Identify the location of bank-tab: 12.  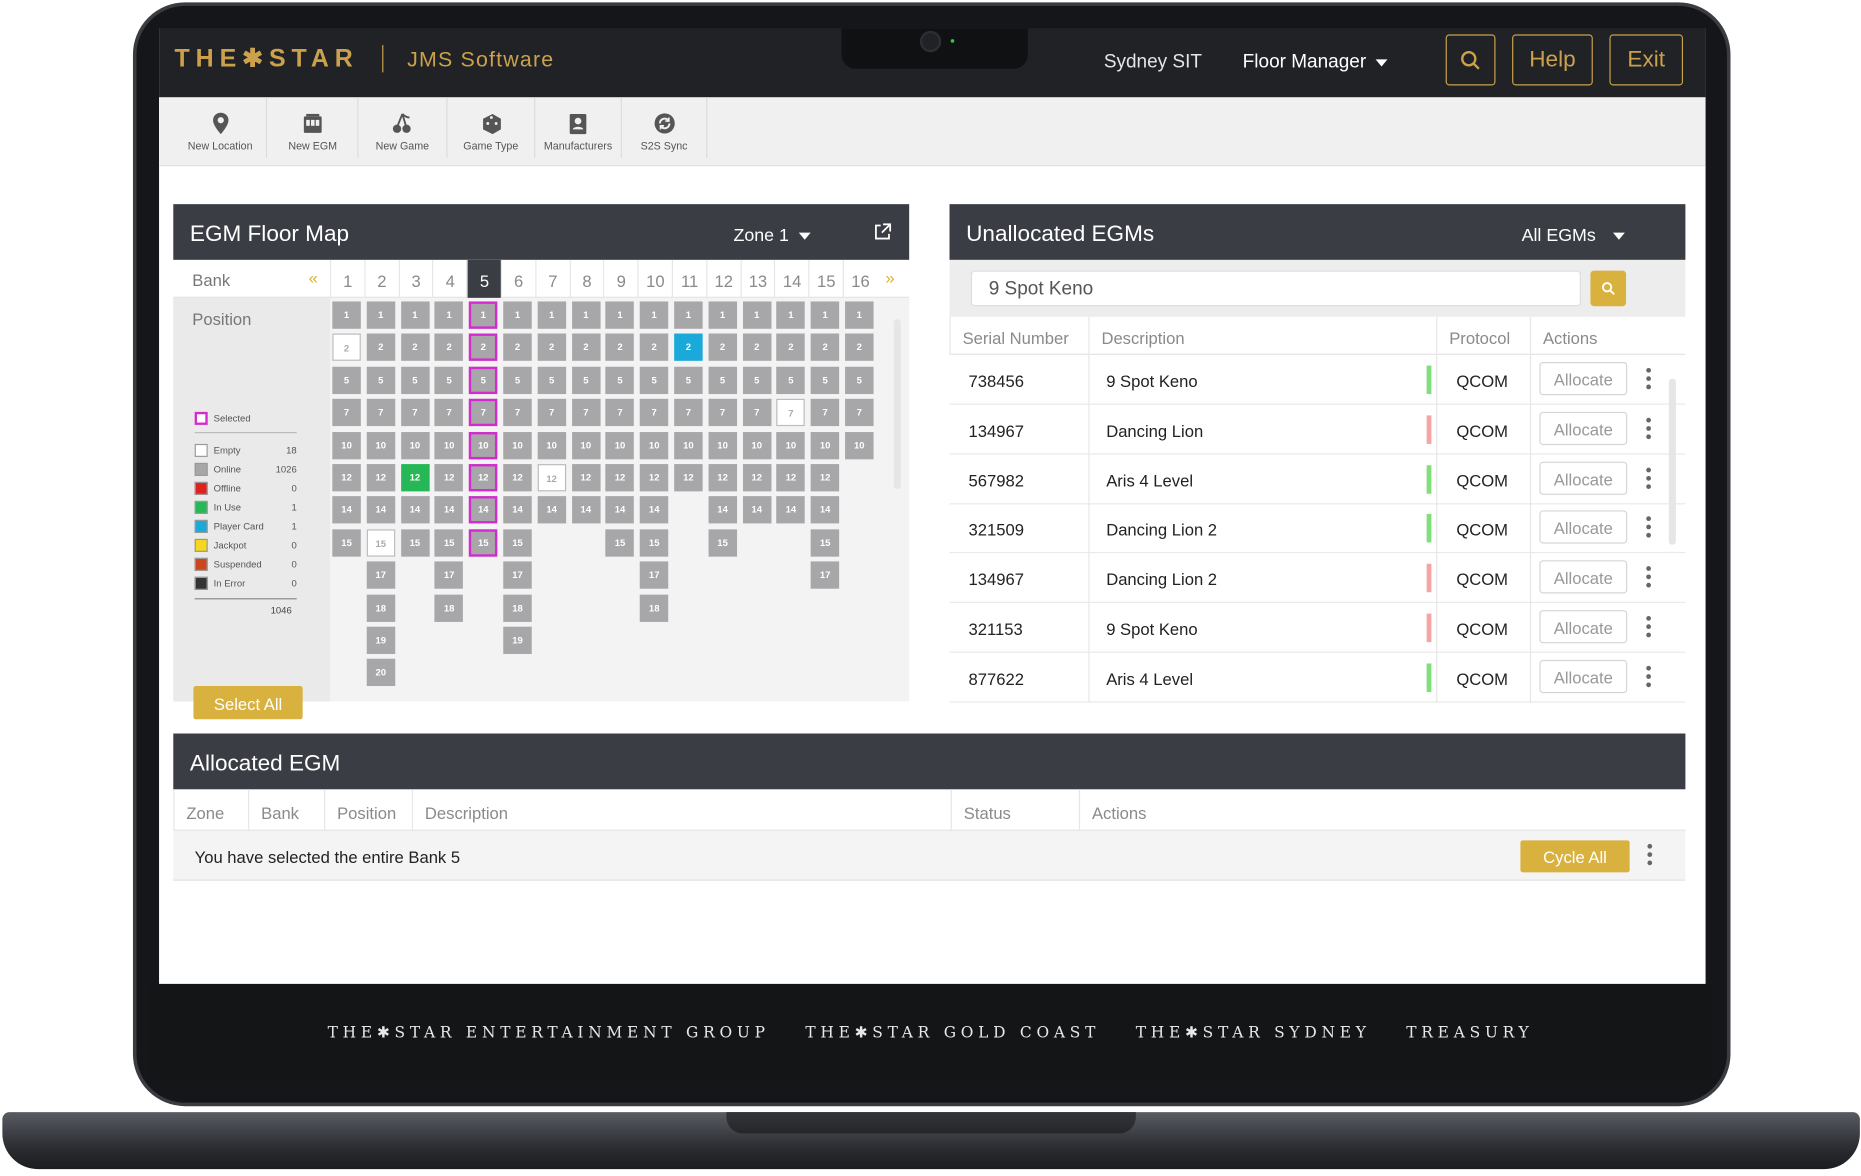
(722, 278).